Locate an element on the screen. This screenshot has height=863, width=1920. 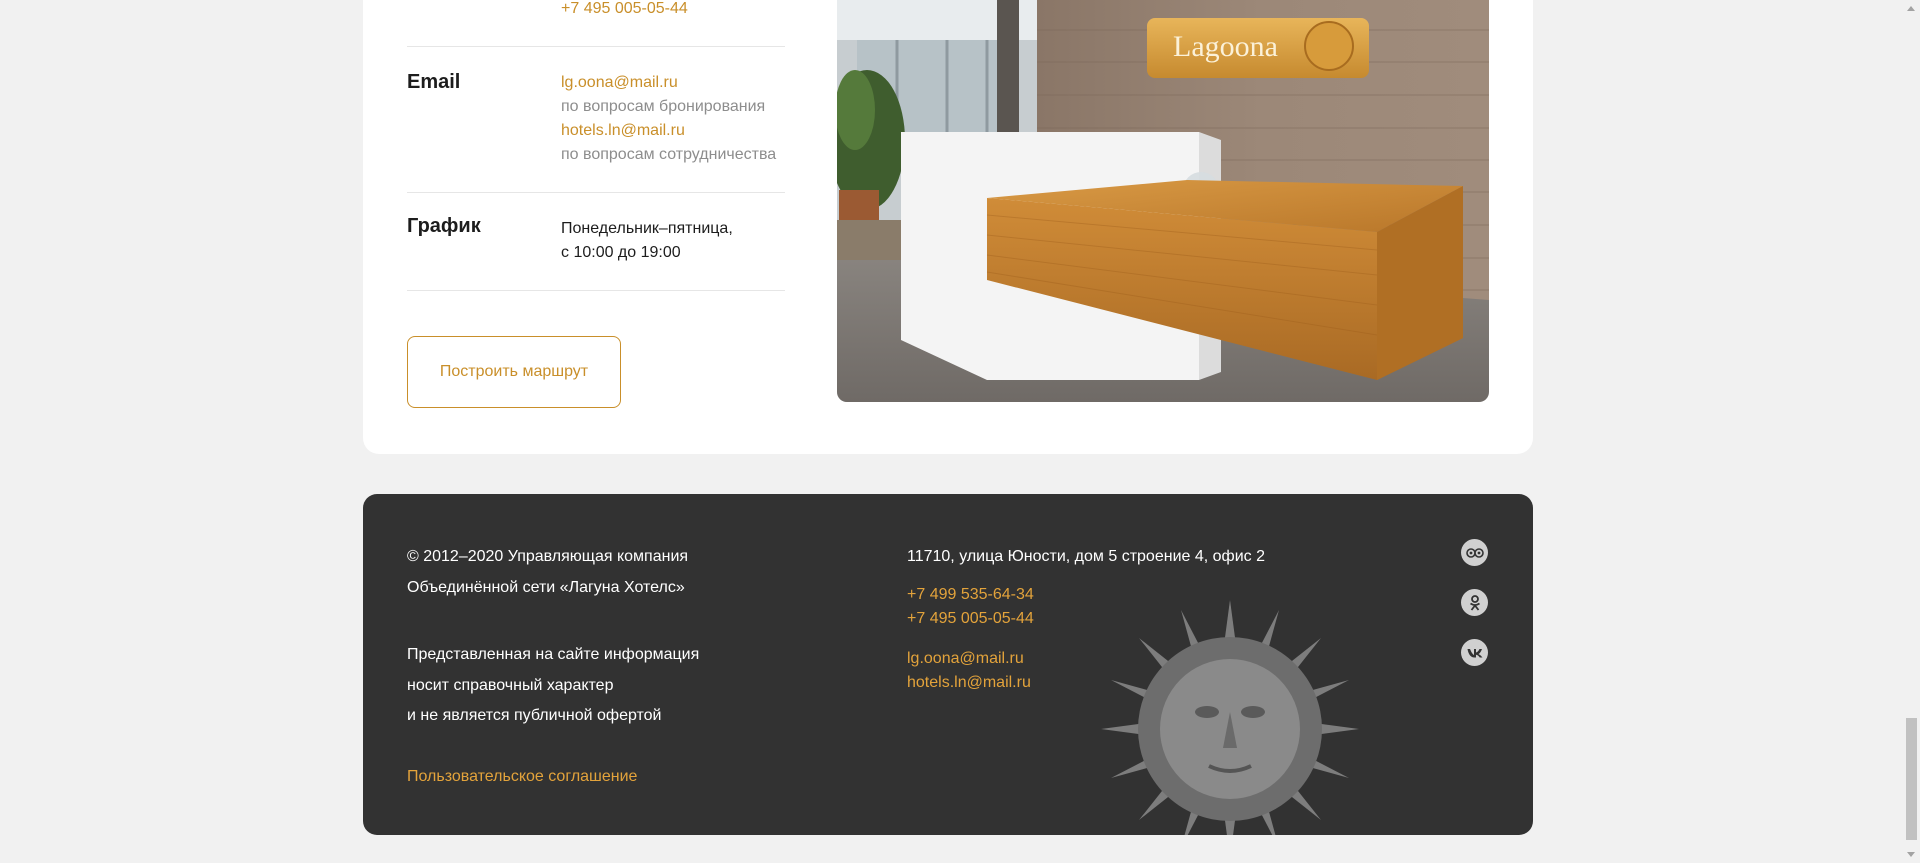
phone-link: +7 495 005-05-44 is located at coordinates (624, 8).